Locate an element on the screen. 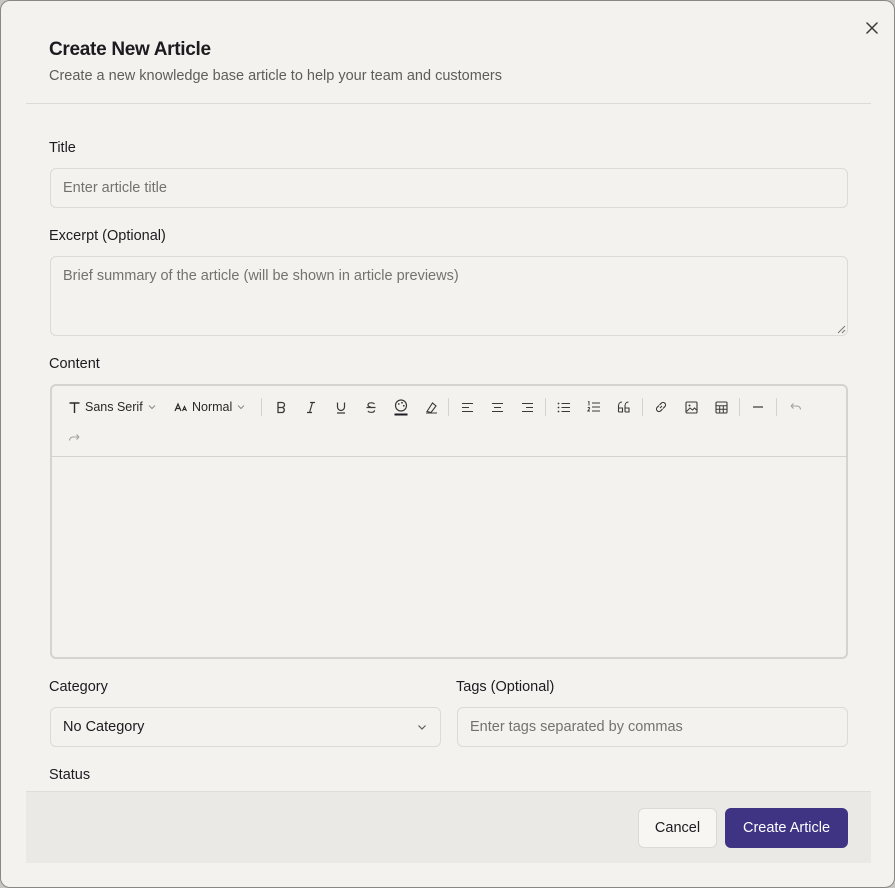 The image size is (895, 888). editor-toolbar: Sans Serif Normal is located at coordinates (449, 421).